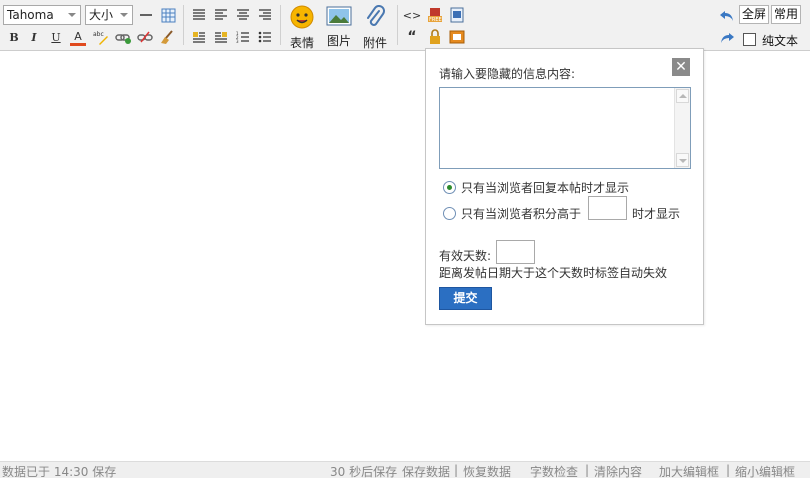 Image resolution: width=810 pixels, height=478 pixels. Describe the element at coordinates (78, 37) in the screenshot. I see `font-color-button: A` at that location.